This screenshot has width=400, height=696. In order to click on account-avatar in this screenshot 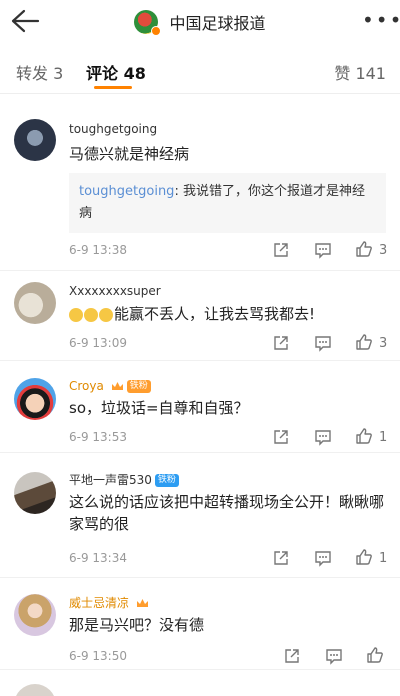, I will do `click(148, 23)`.